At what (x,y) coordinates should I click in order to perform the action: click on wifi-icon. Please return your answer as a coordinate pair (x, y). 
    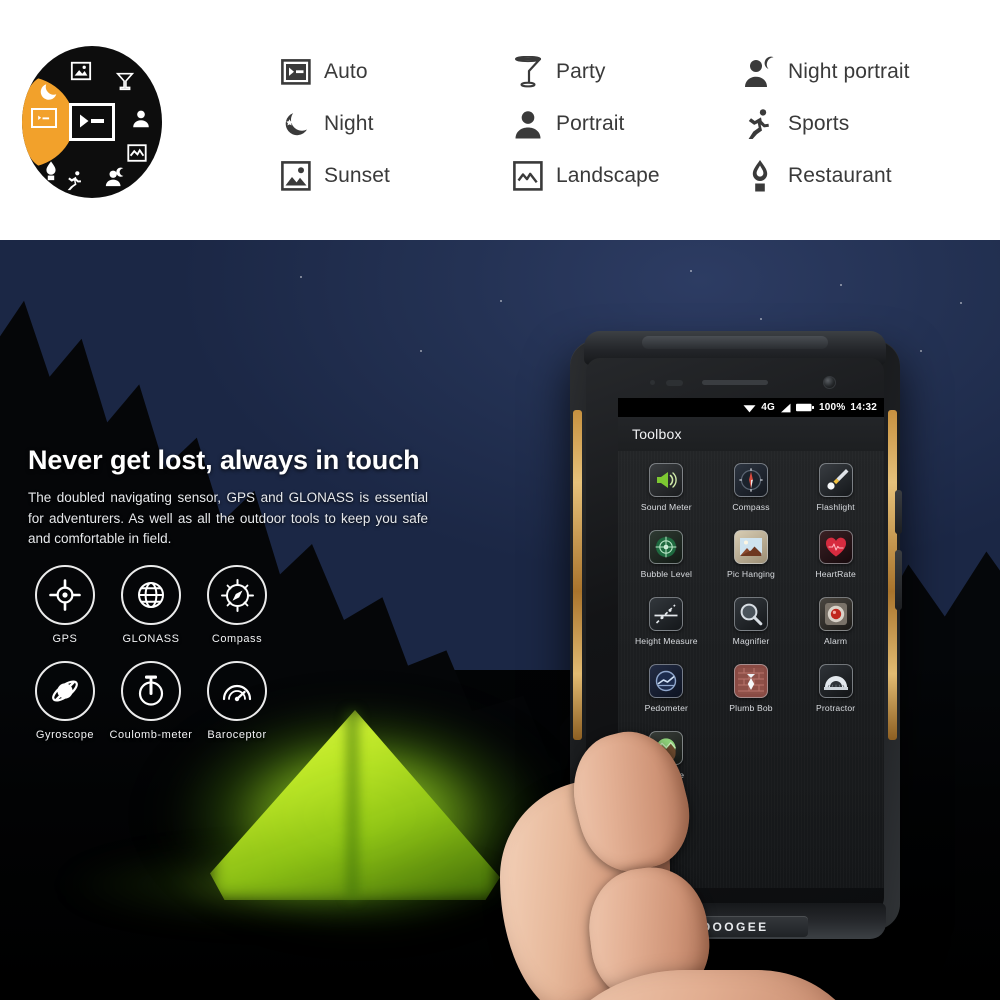
    Looking at the image, I should click on (749, 408).